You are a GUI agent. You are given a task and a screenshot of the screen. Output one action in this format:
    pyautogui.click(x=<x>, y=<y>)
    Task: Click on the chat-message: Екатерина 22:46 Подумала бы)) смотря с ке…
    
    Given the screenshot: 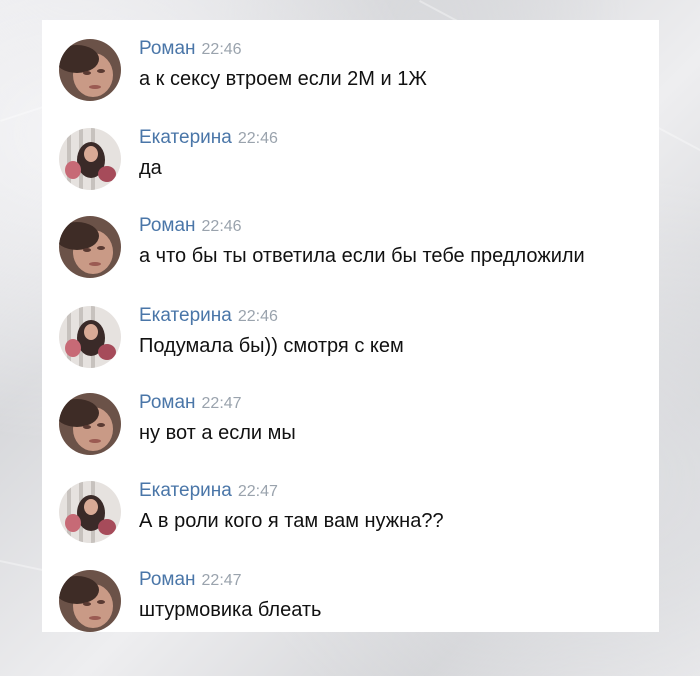 What is the action you would take?
    pyautogui.click(x=354, y=341)
    